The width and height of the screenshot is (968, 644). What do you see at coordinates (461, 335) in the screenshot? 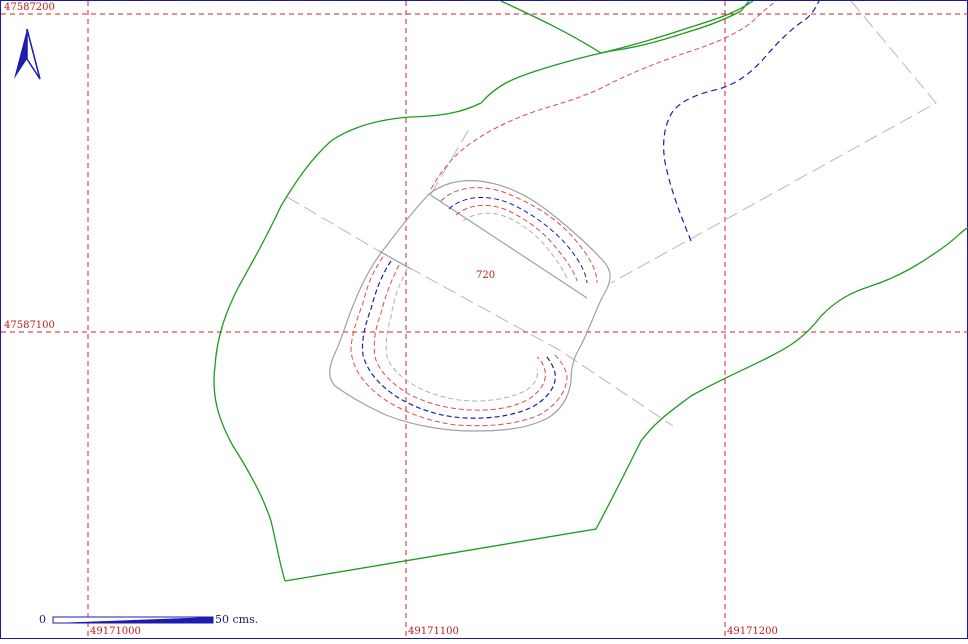
I see `lower-contour-gray` at bounding box center [461, 335].